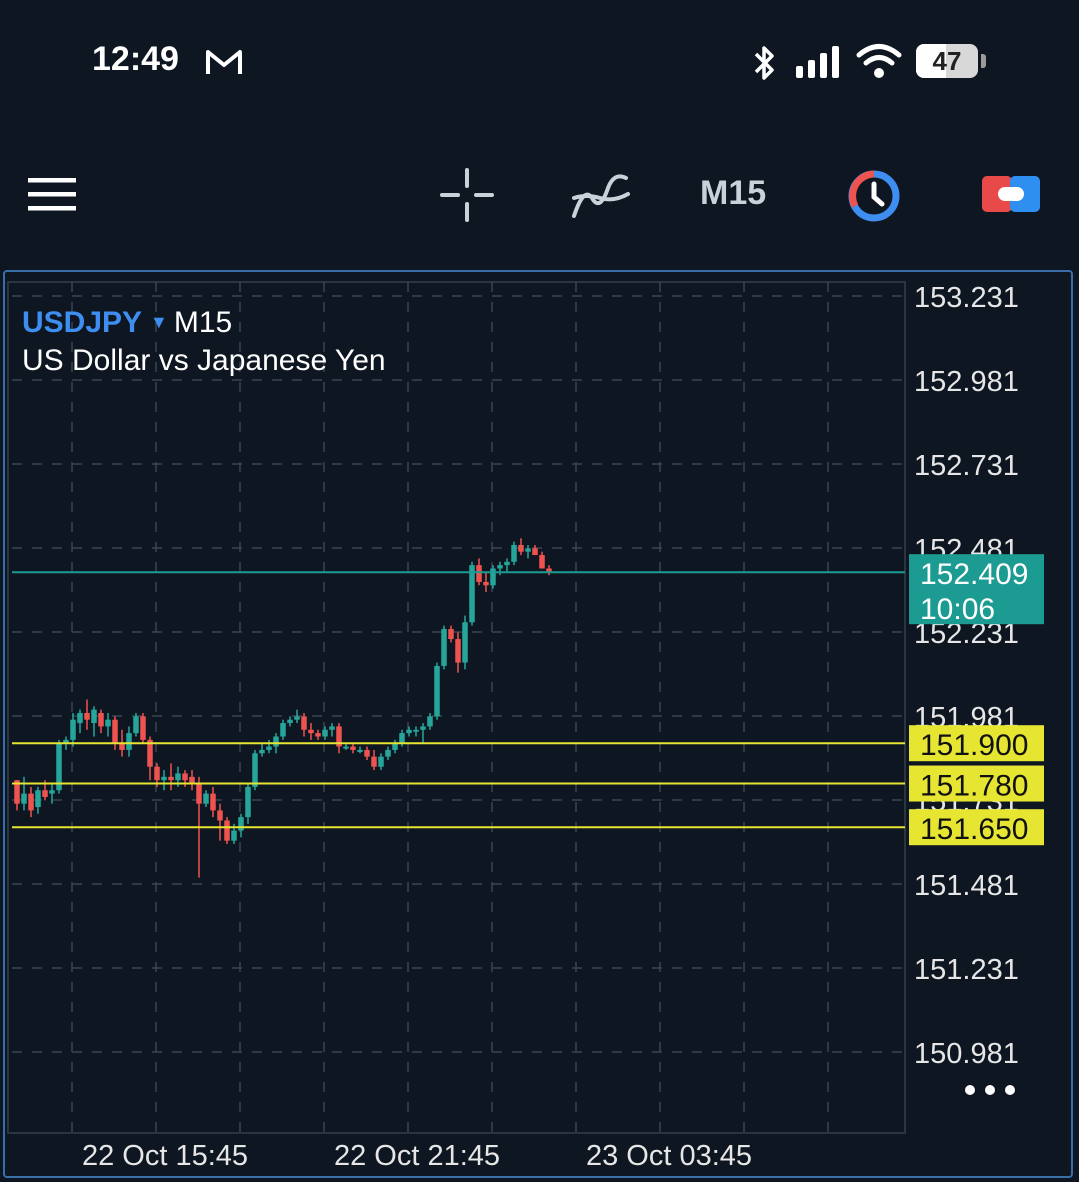 The image size is (1079, 1182). What do you see at coordinates (417, 1156) in the screenshot?
I see `x-tick-label: 22 Oct 21:45` at bounding box center [417, 1156].